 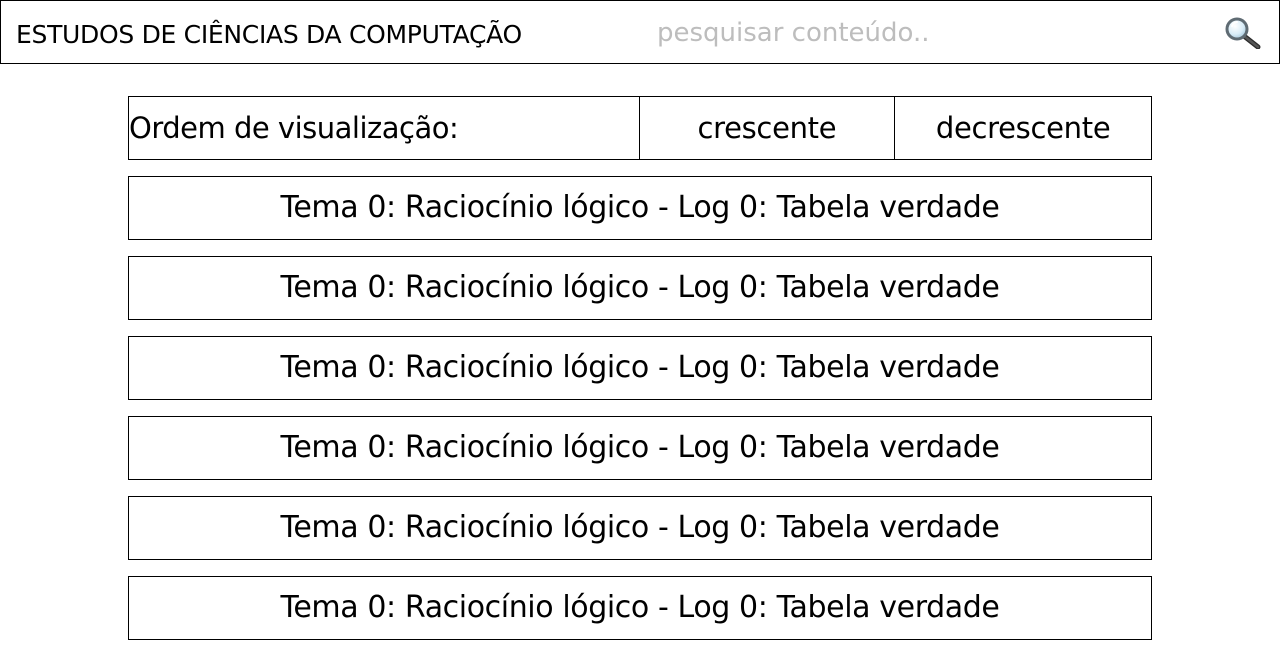 What do you see at coordinates (640, 32) in the screenshot?
I see `top-bar: ESTUDOS DE CIÊNCIAS DA COMPUTAÇÃO` at bounding box center [640, 32].